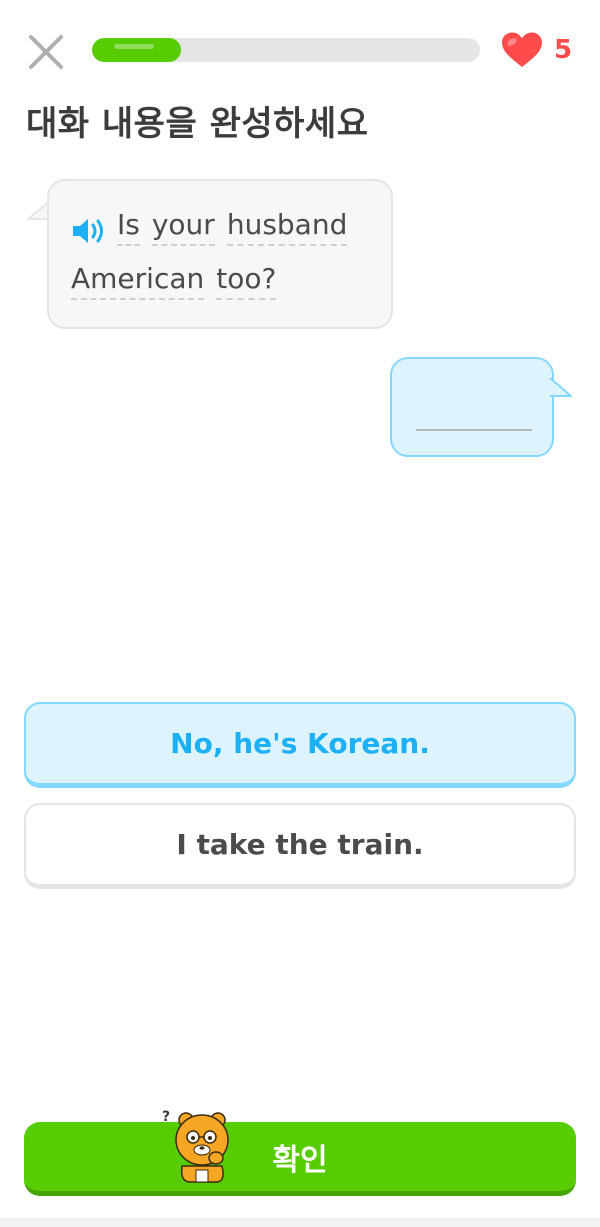 Image resolution: width=600 pixels, height=1227 pixels. Describe the element at coordinates (195, 1146) in the screenshot. I see `bear-mascot-icon: ?` at that location.